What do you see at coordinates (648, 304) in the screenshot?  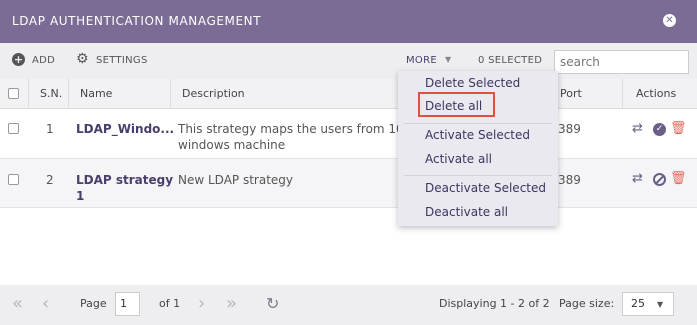 I see `page-size-select: 25` at bounding box center [648, 304].